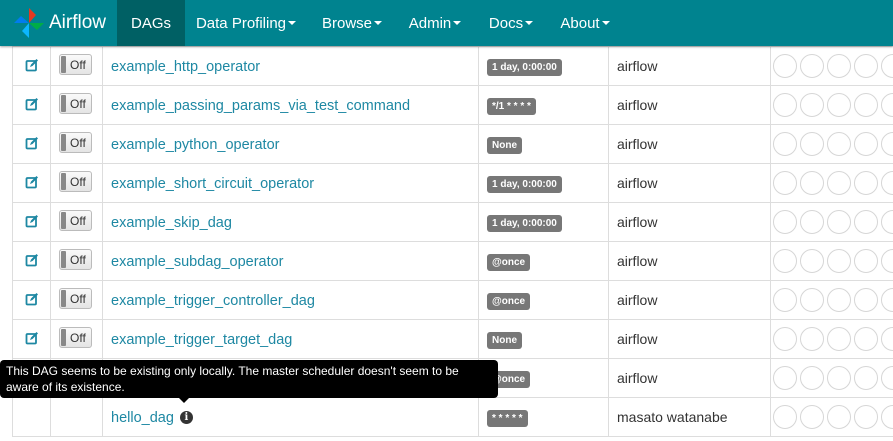 This screenshot has height=441, width=893. What do you see at coordinates (529, 23) in the screenshot?
I see `caret-down-icon` at bounding box center [529, 23].